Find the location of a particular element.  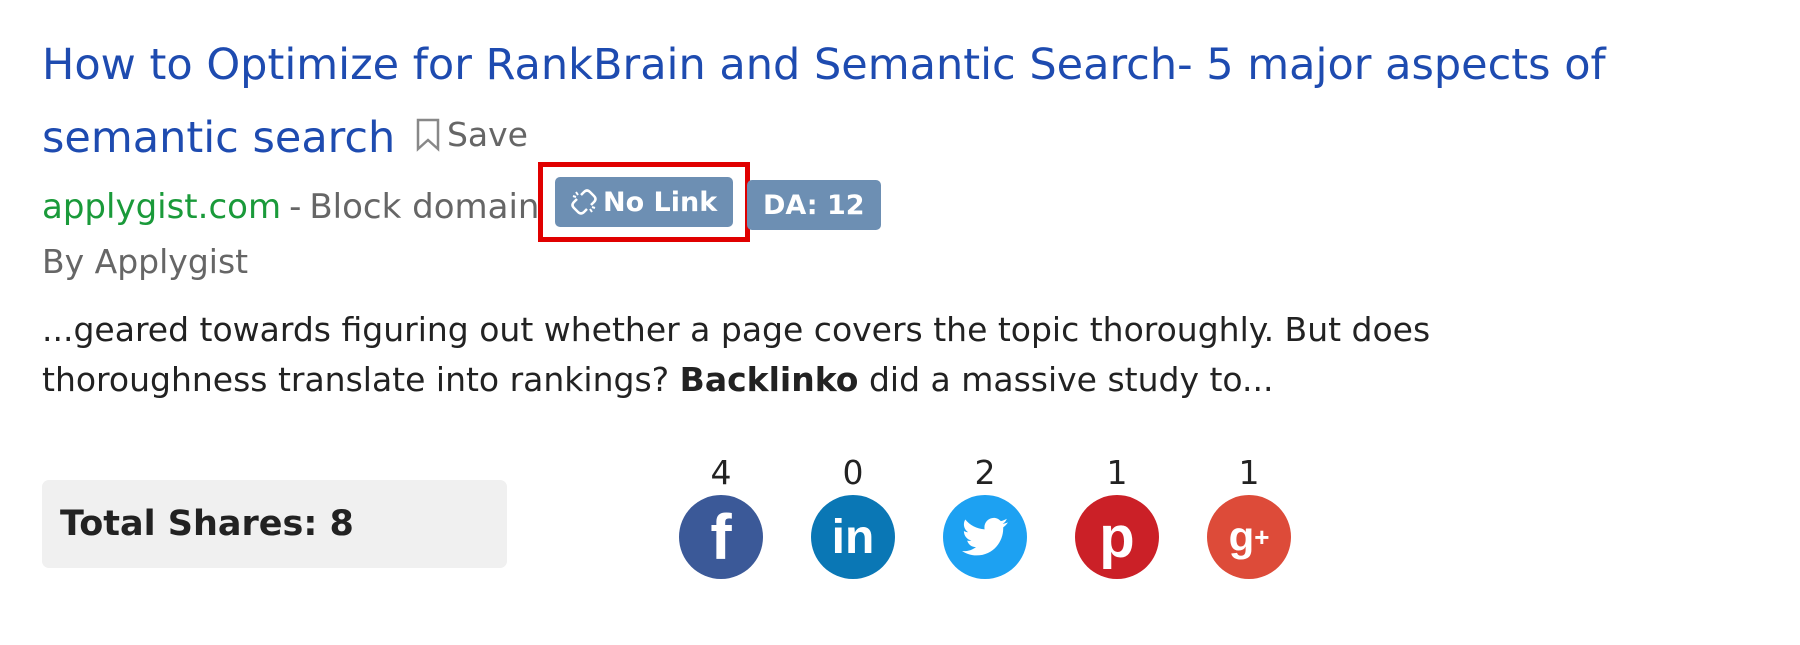

google-plus-share: 1 g + is located at coordinates (1249, 517).